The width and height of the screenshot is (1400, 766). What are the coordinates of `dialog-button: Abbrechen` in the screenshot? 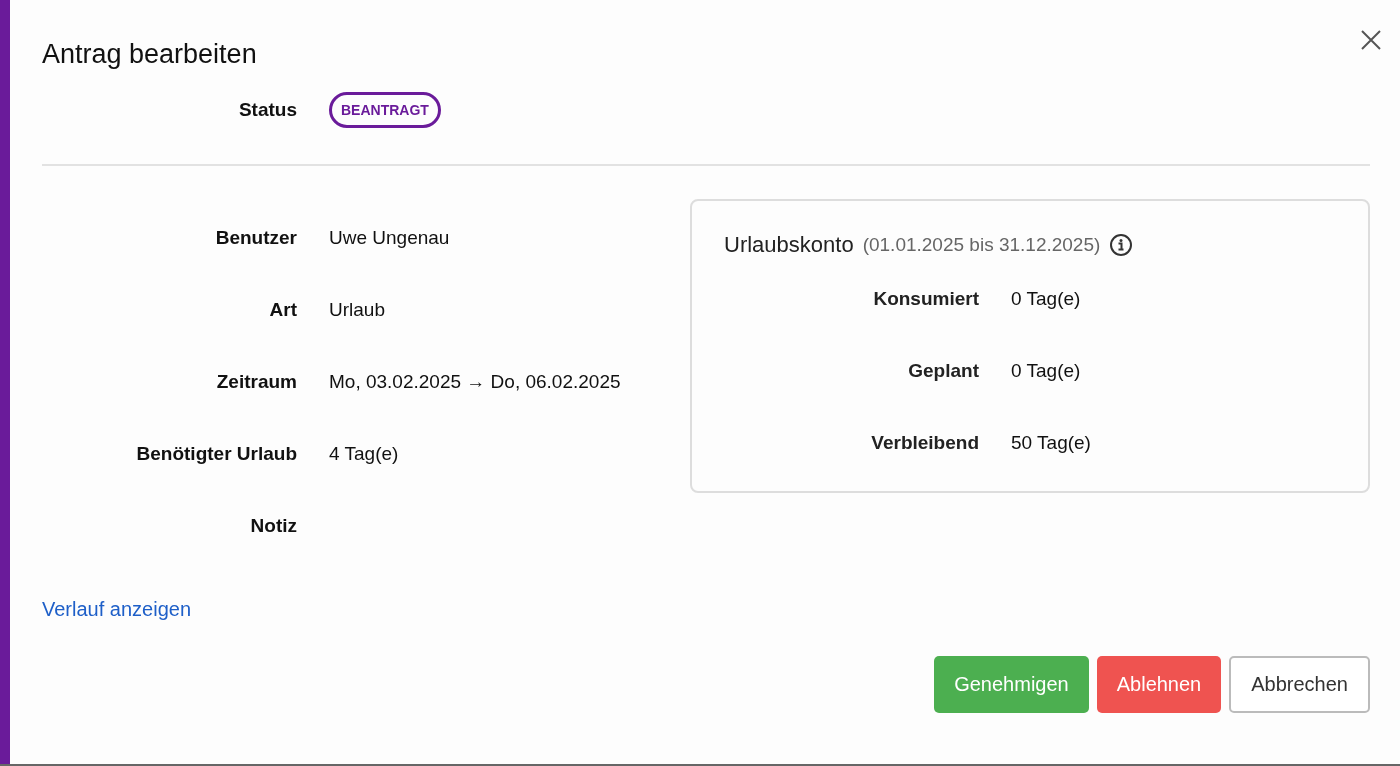 It's located at (1299, 684).